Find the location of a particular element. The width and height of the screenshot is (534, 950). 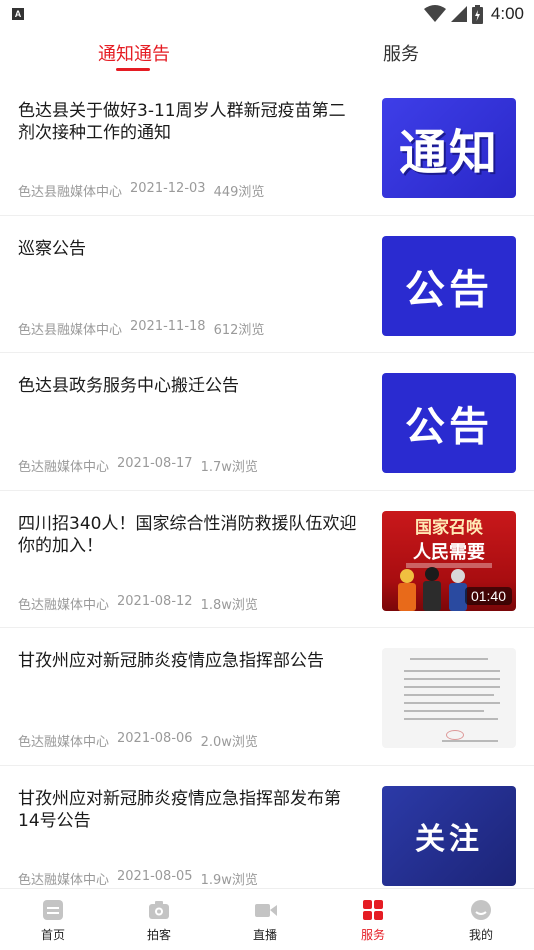

tab-active-indicator is located at coordinates (133, 69).